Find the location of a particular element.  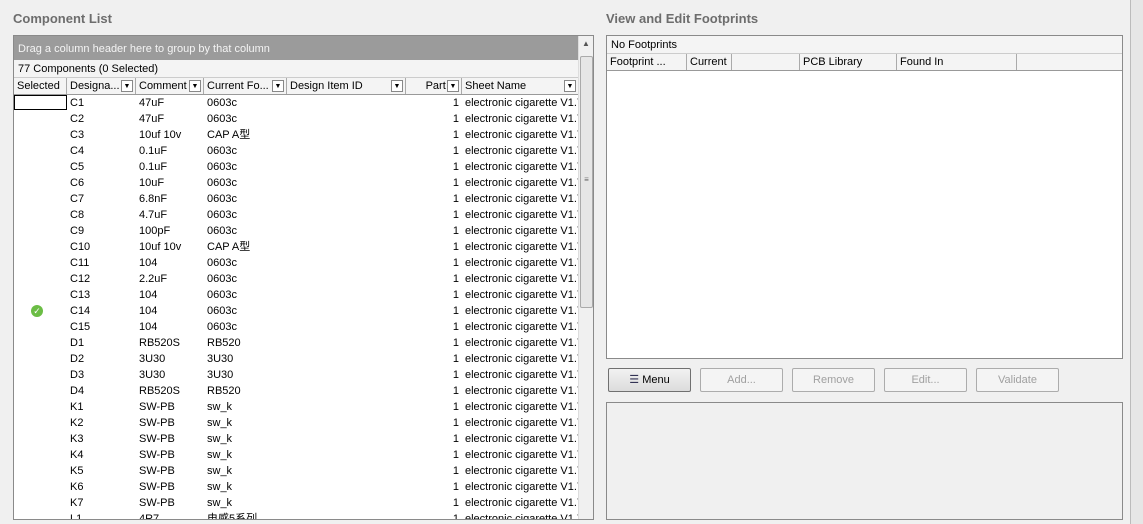

footprint-column-header: PCB Library is located at coordinates (848, 62).